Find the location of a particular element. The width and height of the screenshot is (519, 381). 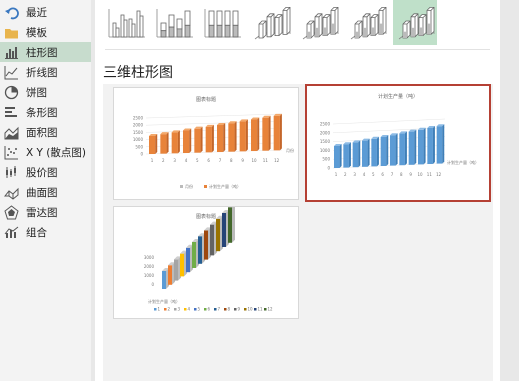

sidebar-item-combo-chart: 组合 is located at coordinates (45, 232).